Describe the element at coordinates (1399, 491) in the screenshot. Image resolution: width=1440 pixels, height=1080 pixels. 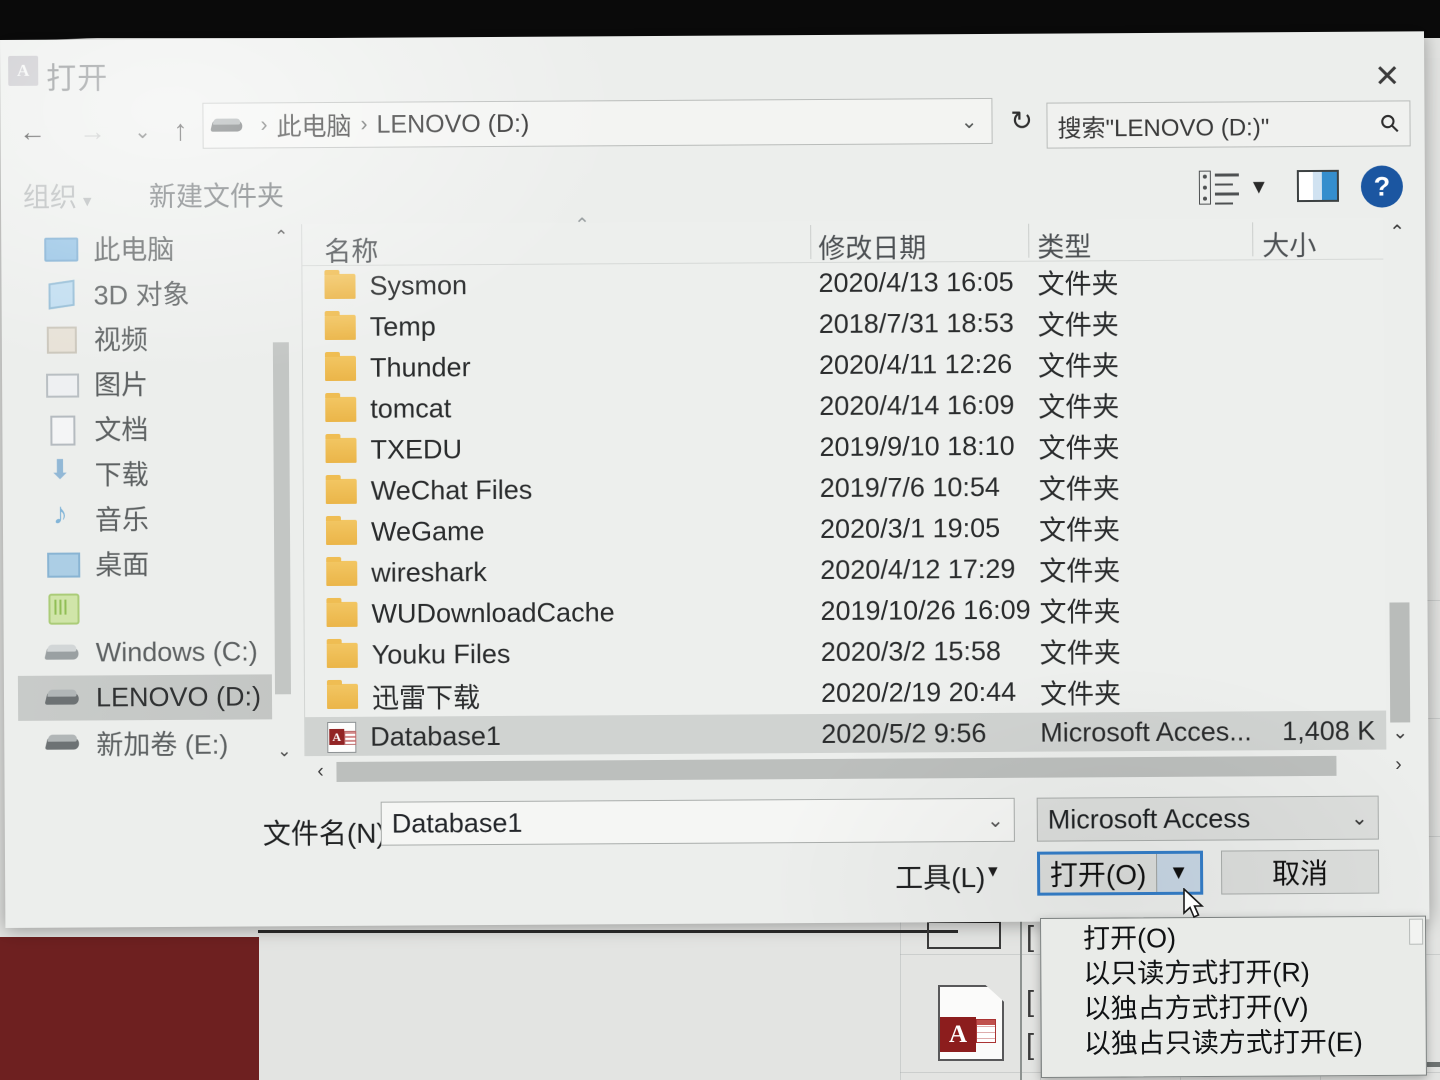
I see `file-list-scrollbar: ⌃ ⌄` at that location.